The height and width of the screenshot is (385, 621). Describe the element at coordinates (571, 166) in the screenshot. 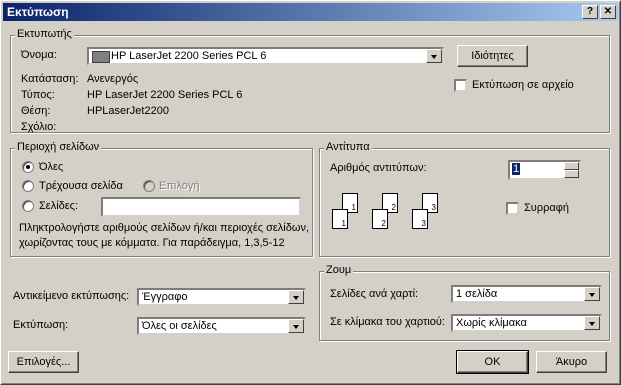

I see `spinner-up-icon` at that location.